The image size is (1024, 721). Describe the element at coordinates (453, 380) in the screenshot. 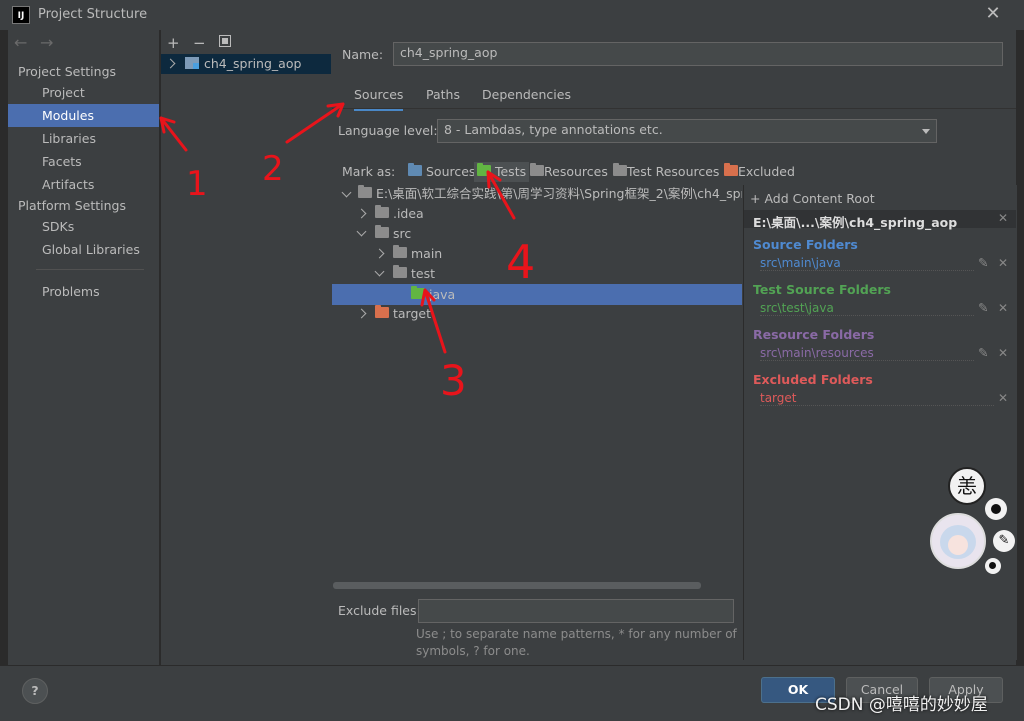

I see `annotation-number-3: 3` at that location.